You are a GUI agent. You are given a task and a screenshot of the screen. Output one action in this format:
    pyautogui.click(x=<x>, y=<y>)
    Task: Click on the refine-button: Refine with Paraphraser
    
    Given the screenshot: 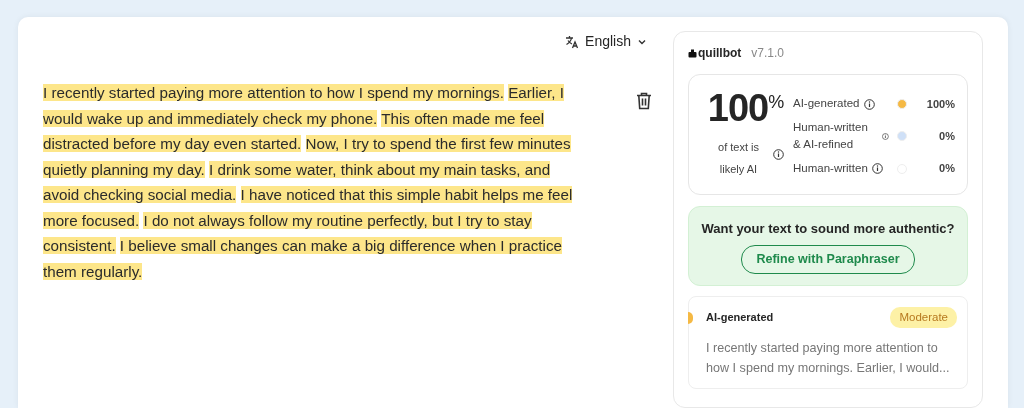 What is the action you would take?
    pyautogui.click(x=828, y=259)
    